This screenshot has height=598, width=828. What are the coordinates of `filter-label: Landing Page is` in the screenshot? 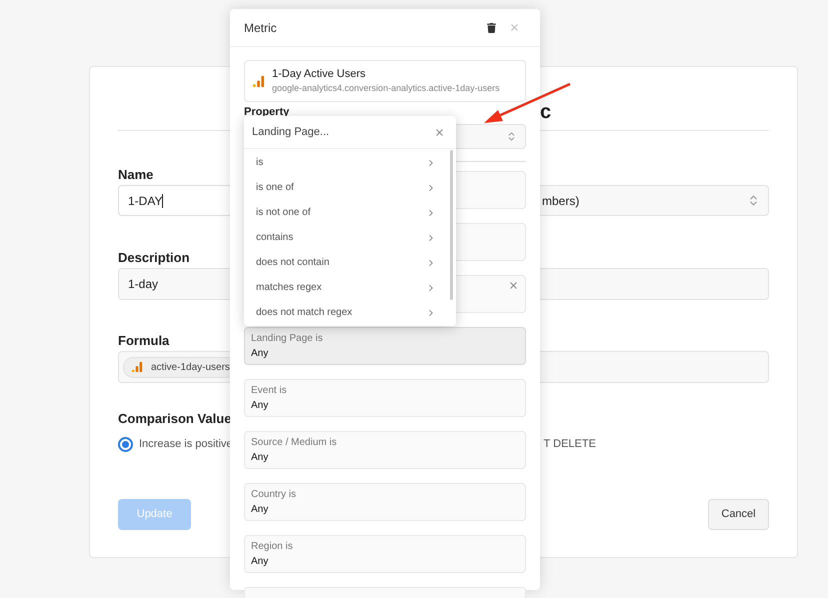 It's located at (287, 339).